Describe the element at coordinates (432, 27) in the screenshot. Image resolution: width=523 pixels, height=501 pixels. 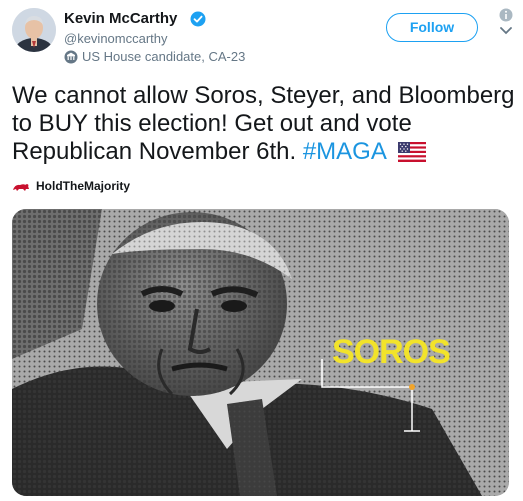
I see `follow-button: Follow` at that location.